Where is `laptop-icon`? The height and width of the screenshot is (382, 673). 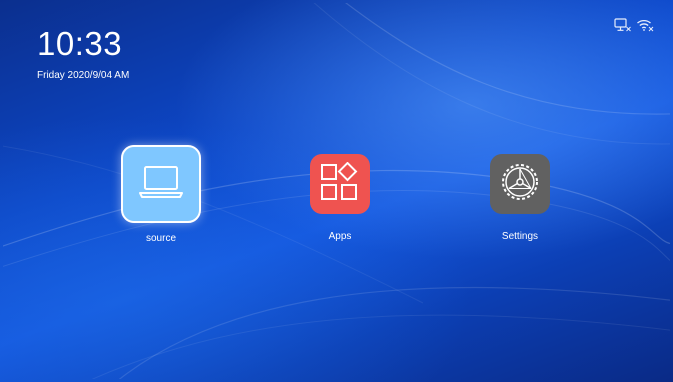 laptop-icon is located at coordinates (161, 184).